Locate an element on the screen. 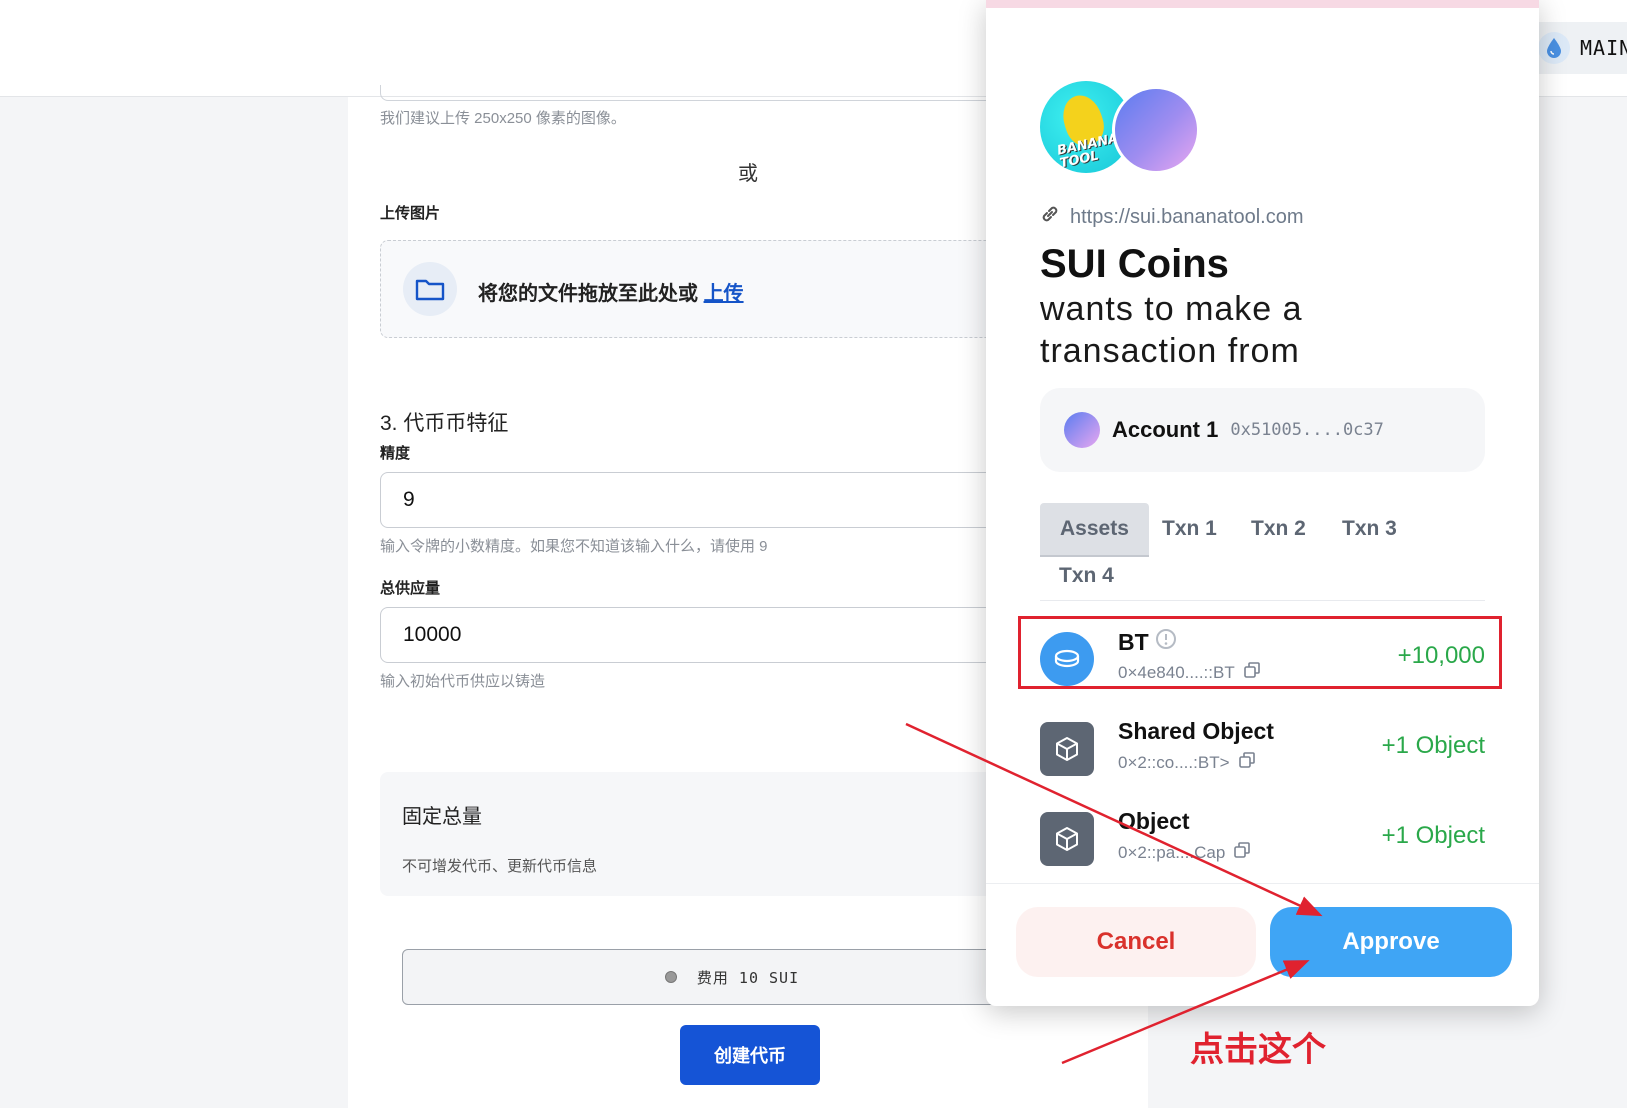 The image size is (1627, 1108). fixed-supply-card: 固定总量 不可增发代币、更新代币信息 is located at coordinates (700, 834).